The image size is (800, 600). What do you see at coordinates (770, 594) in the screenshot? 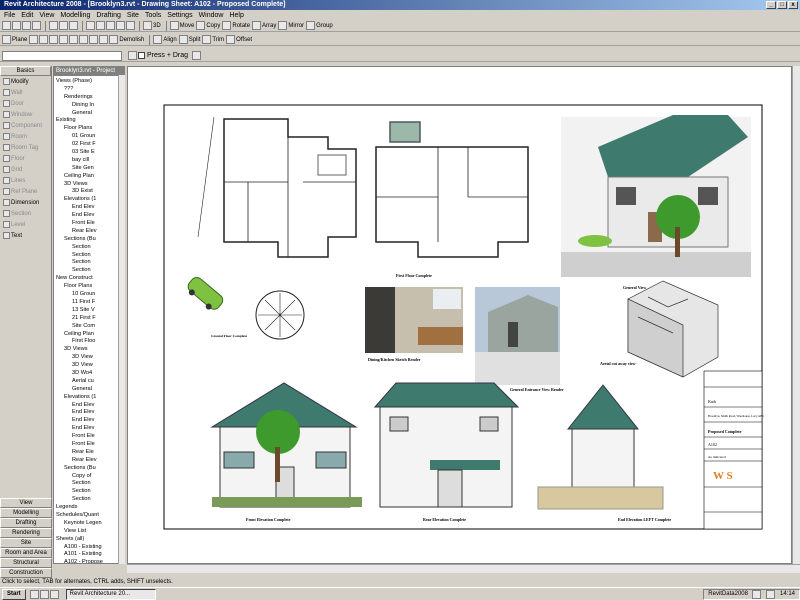
I see `tray-icon` at bounding box center [770, 594].